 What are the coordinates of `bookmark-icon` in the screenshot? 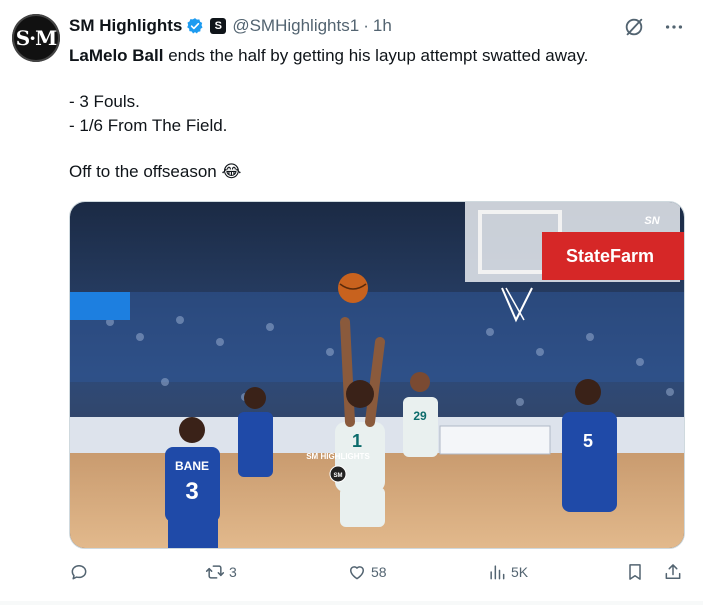 It's located at (635, 572).